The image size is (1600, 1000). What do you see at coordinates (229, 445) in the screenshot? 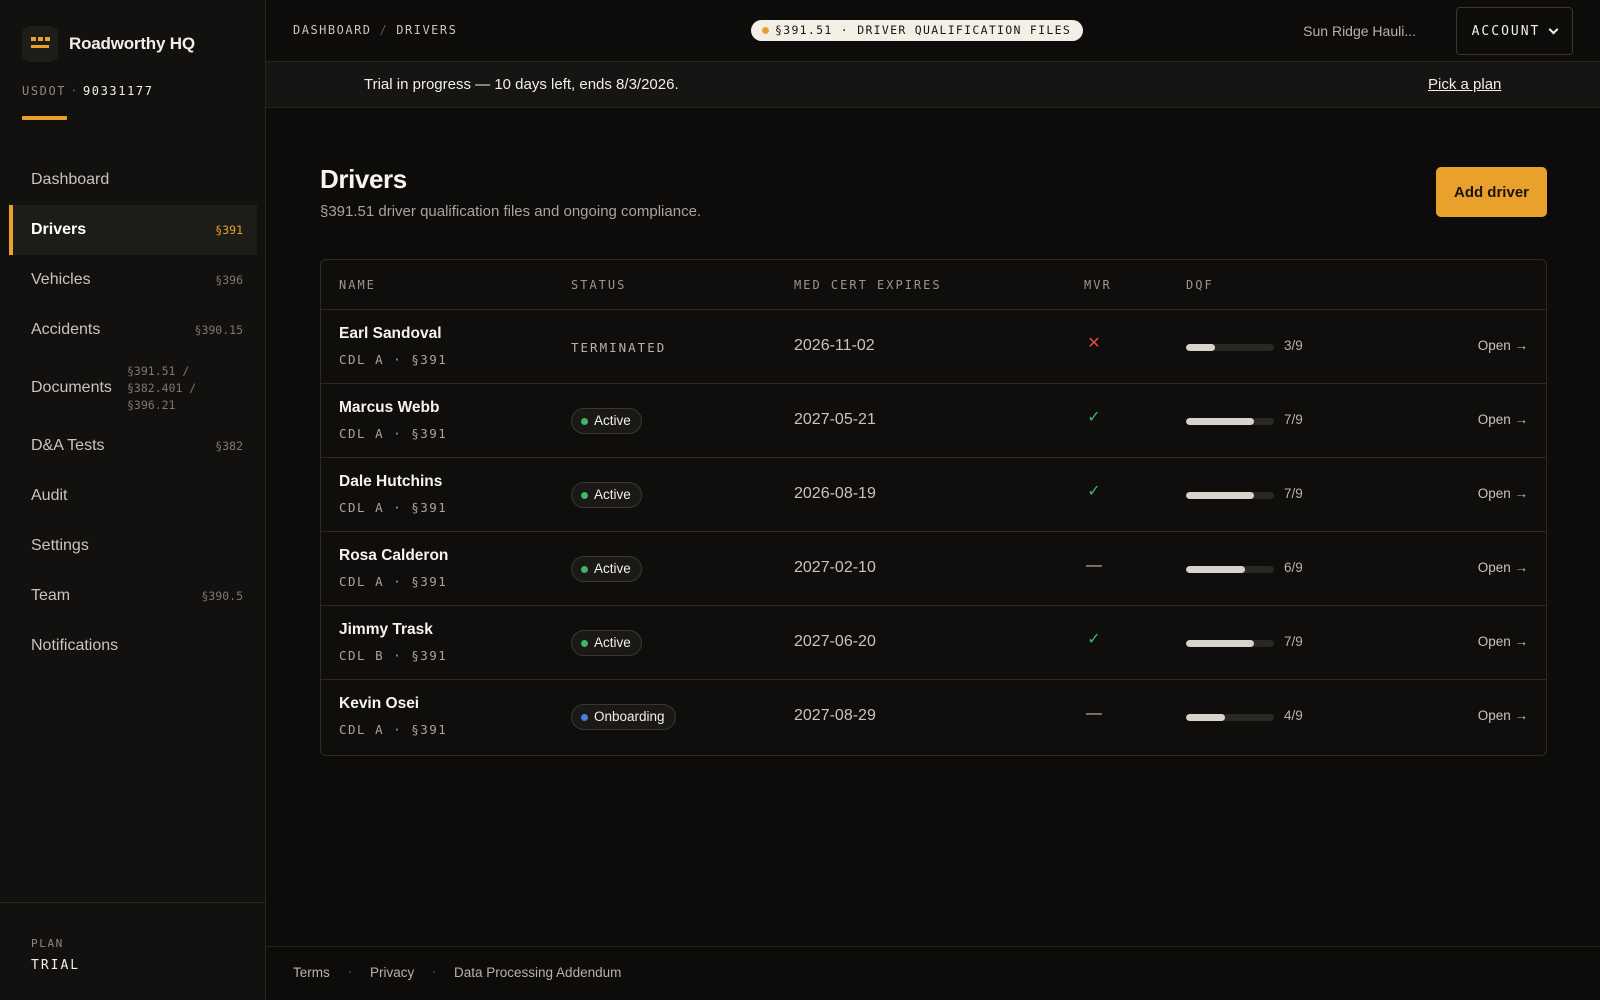
I see `sidebar-item-ref: §382` at bounding box center [229, 445].